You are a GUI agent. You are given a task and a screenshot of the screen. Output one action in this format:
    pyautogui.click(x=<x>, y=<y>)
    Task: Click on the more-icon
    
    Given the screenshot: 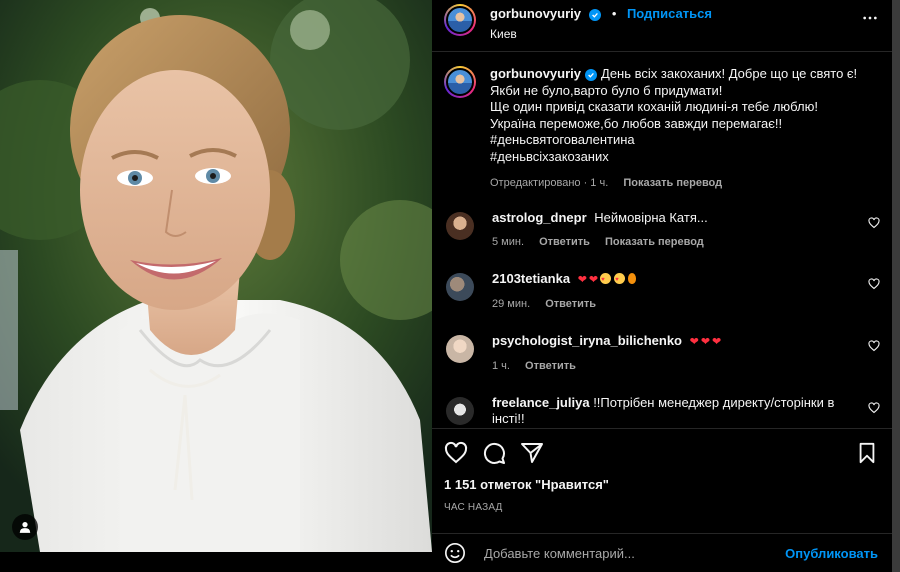 What is the action you would take?
    pyautogui.click(x=870, y=20)
    